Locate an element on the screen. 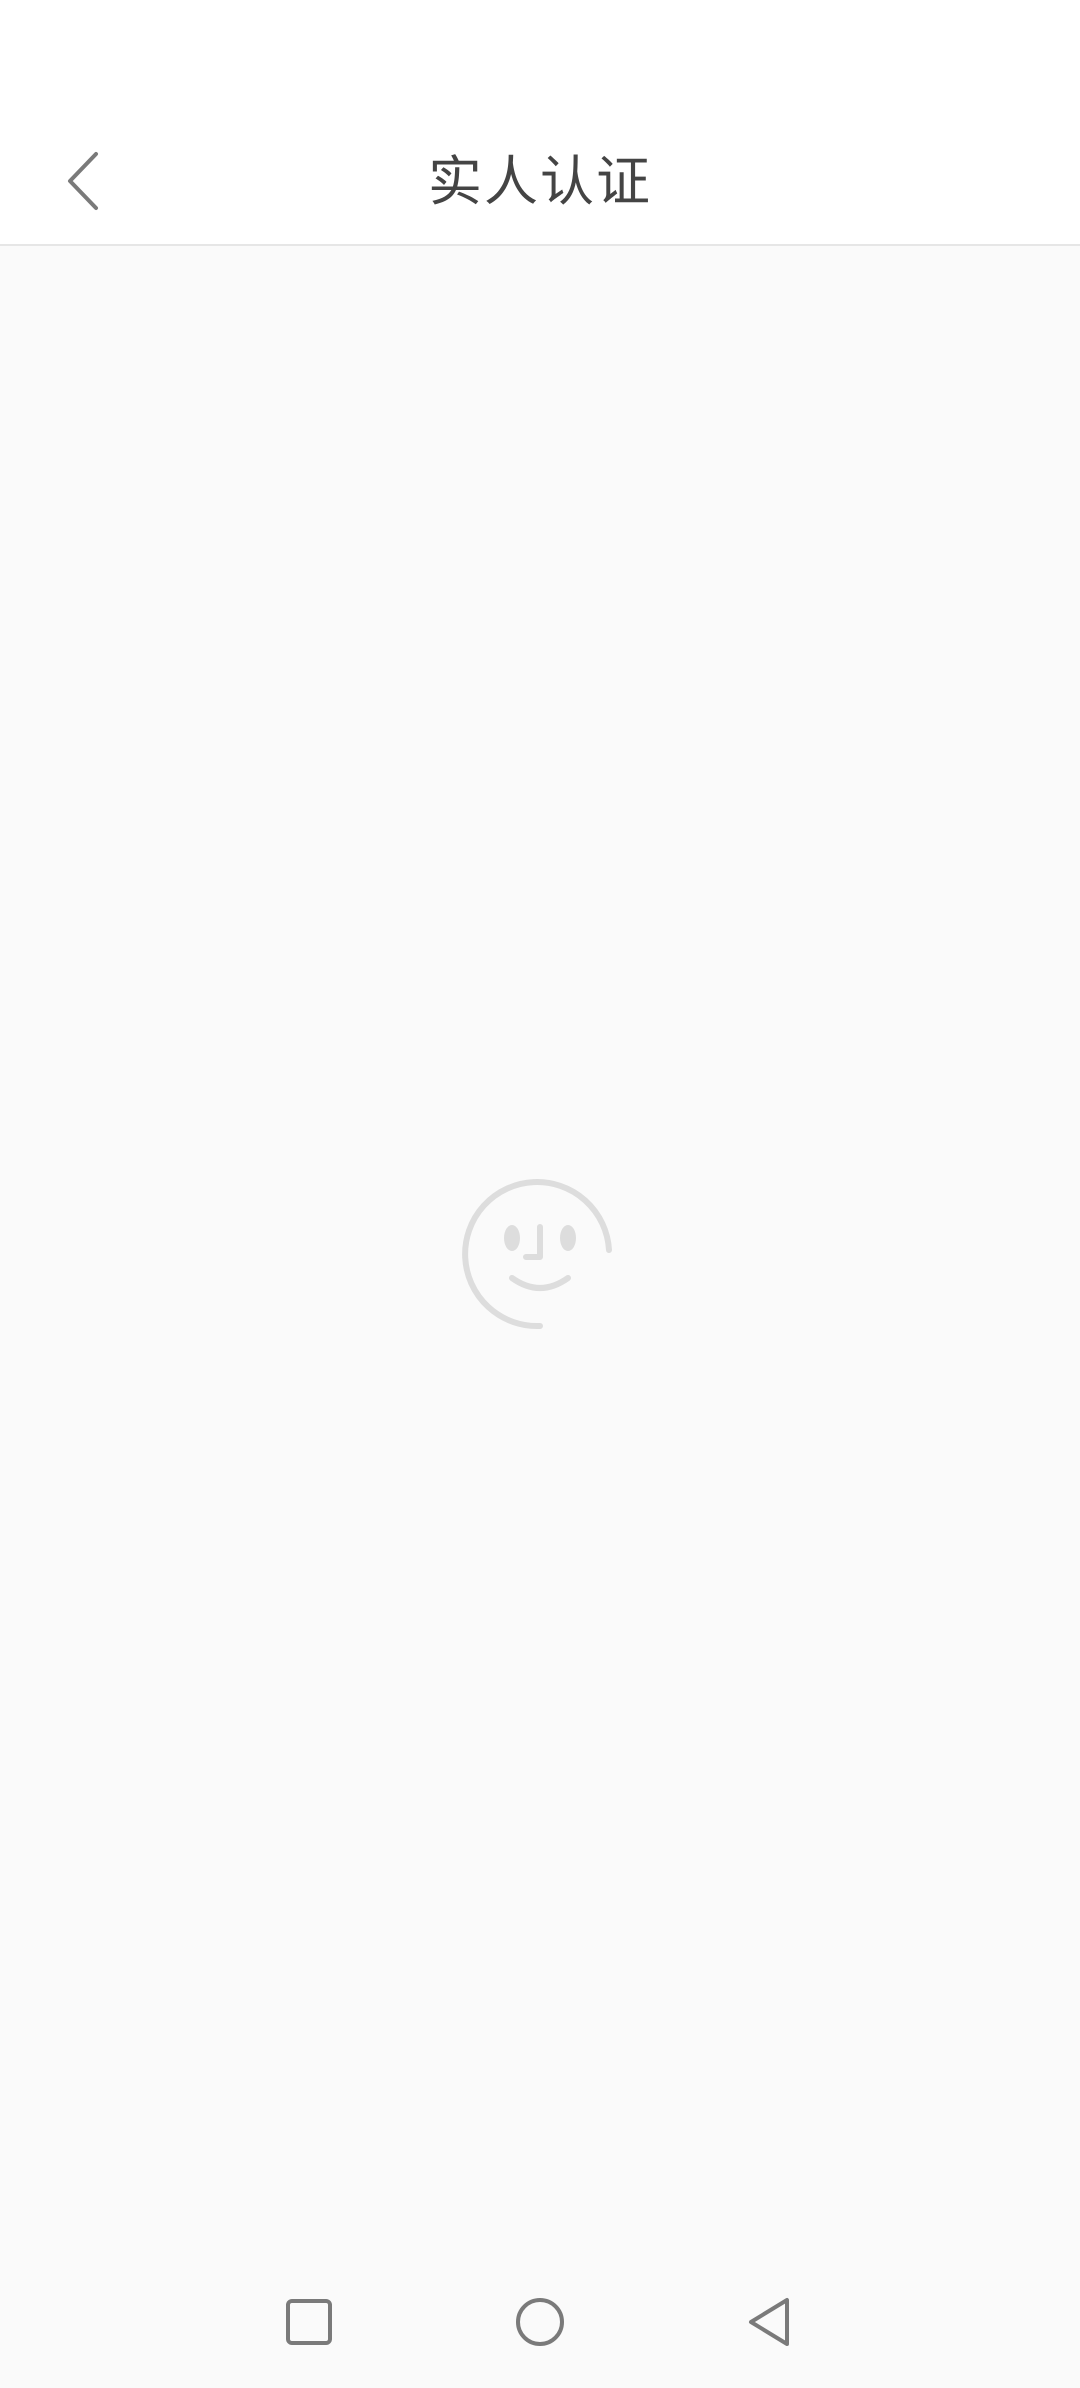  triangle-back-icon is located at coordinates (769, 2322).